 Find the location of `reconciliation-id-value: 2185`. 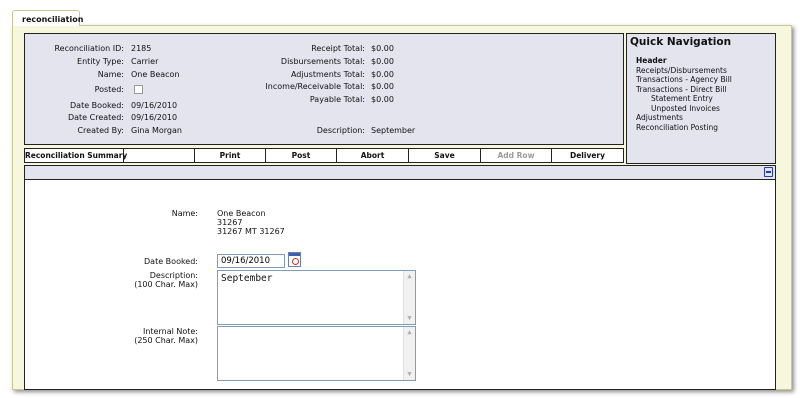

reconciliation-id-value: 2185 is located at coordinates (141, 48).